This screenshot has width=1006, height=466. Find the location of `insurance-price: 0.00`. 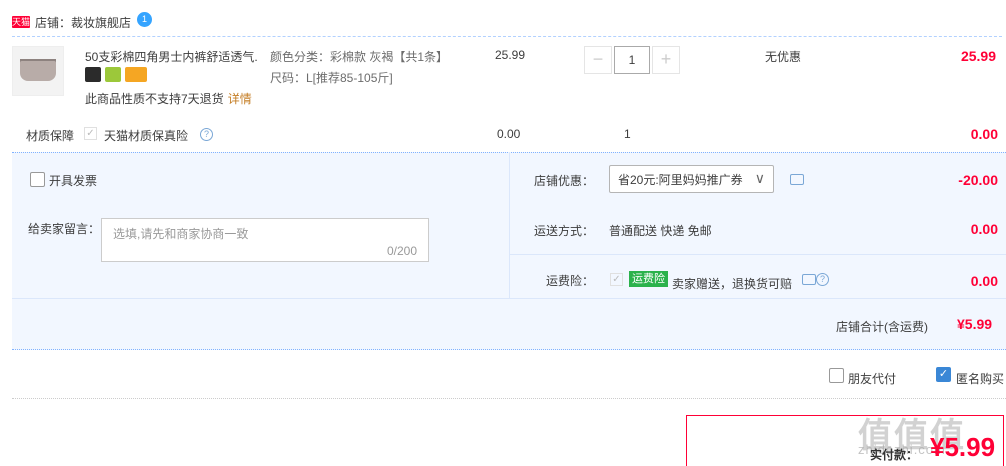

insurance-price: 0.00 is located at coordinates (509, 134).